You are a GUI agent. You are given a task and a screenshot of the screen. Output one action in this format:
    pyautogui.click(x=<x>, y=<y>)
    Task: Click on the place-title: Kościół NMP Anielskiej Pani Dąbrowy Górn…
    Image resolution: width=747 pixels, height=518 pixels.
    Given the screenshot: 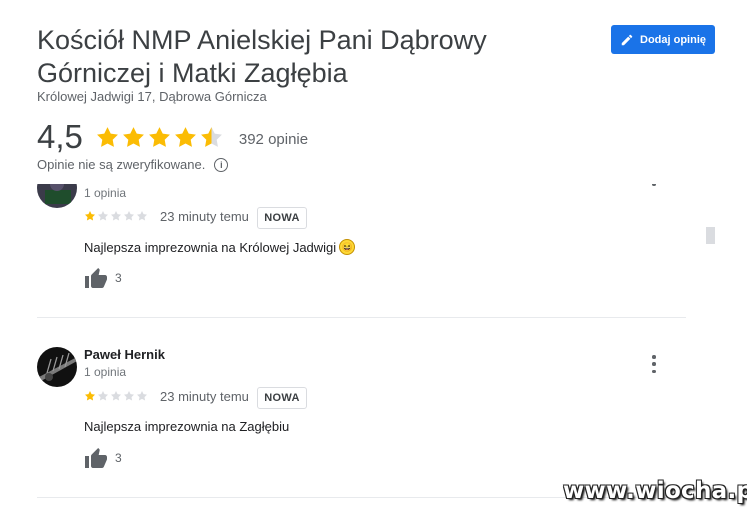 What is the action you would take?
    pyautogui.click(x=262, y=56)
    